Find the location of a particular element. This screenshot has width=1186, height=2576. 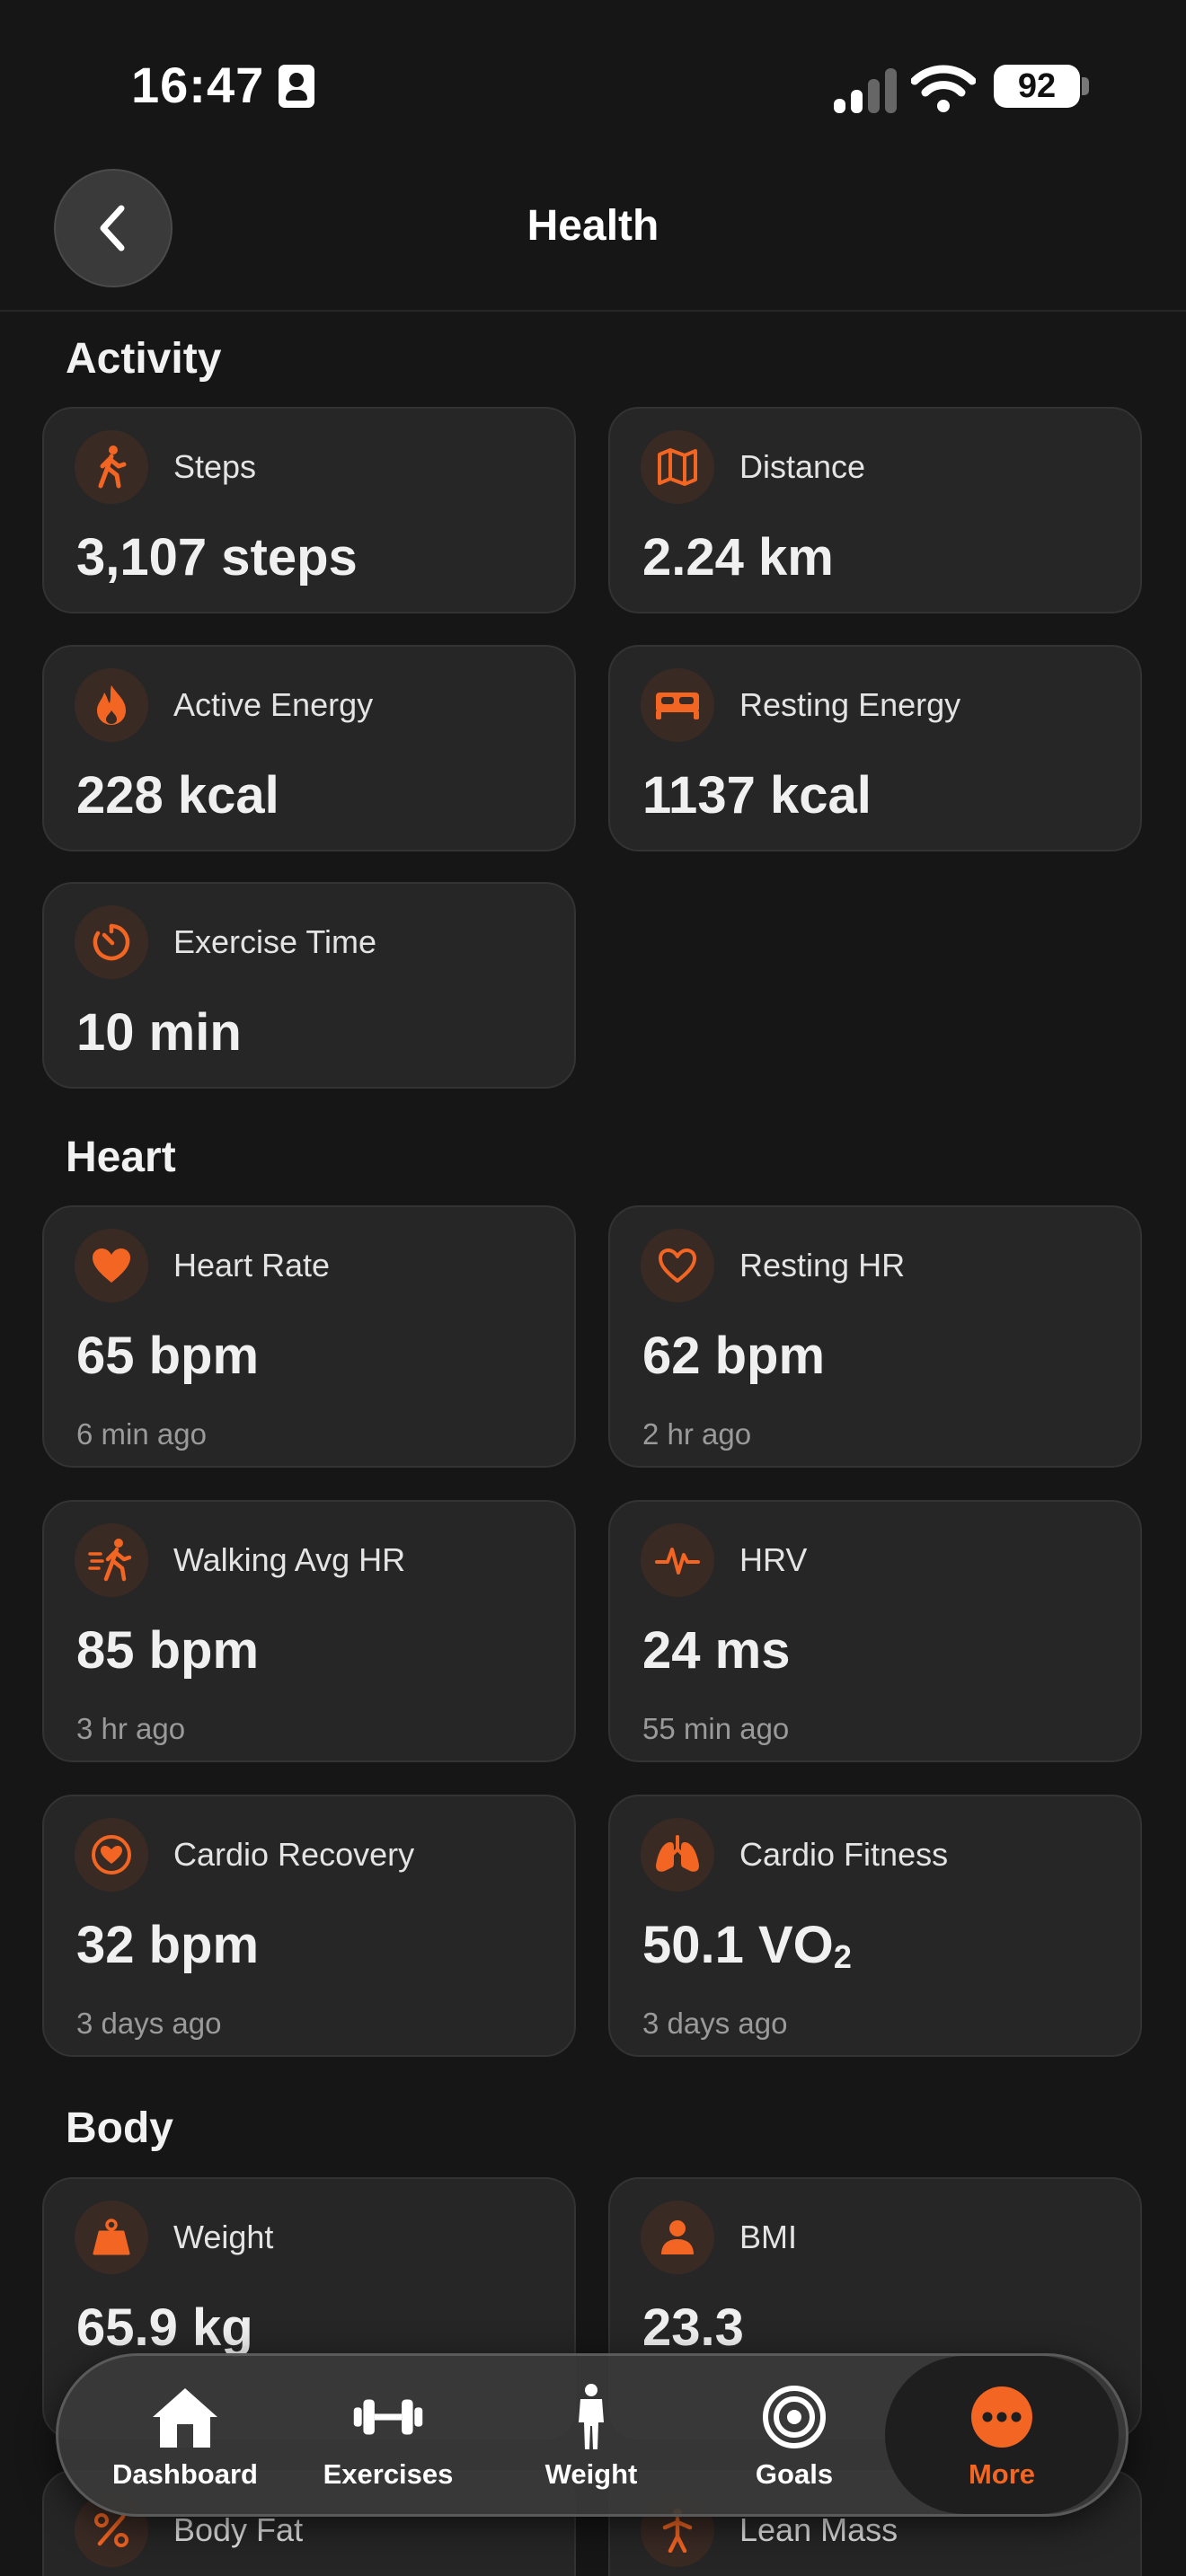

section-title-activity: Activity is located at coordinates (144, 359).